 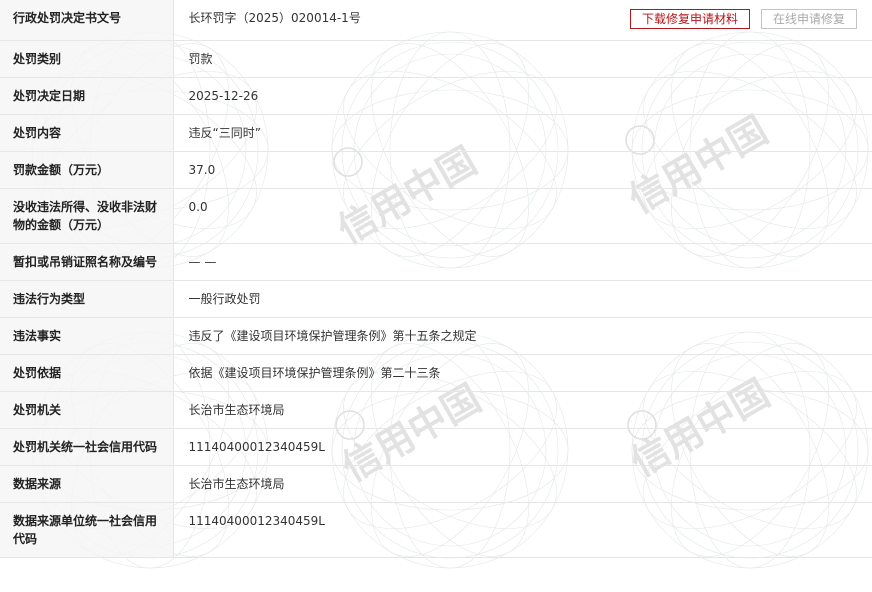 What do you see at coordinates (522, 170) in the screenshot?
I see `row-value-fine-amount: 37.0` at bounding box center [522, 170].